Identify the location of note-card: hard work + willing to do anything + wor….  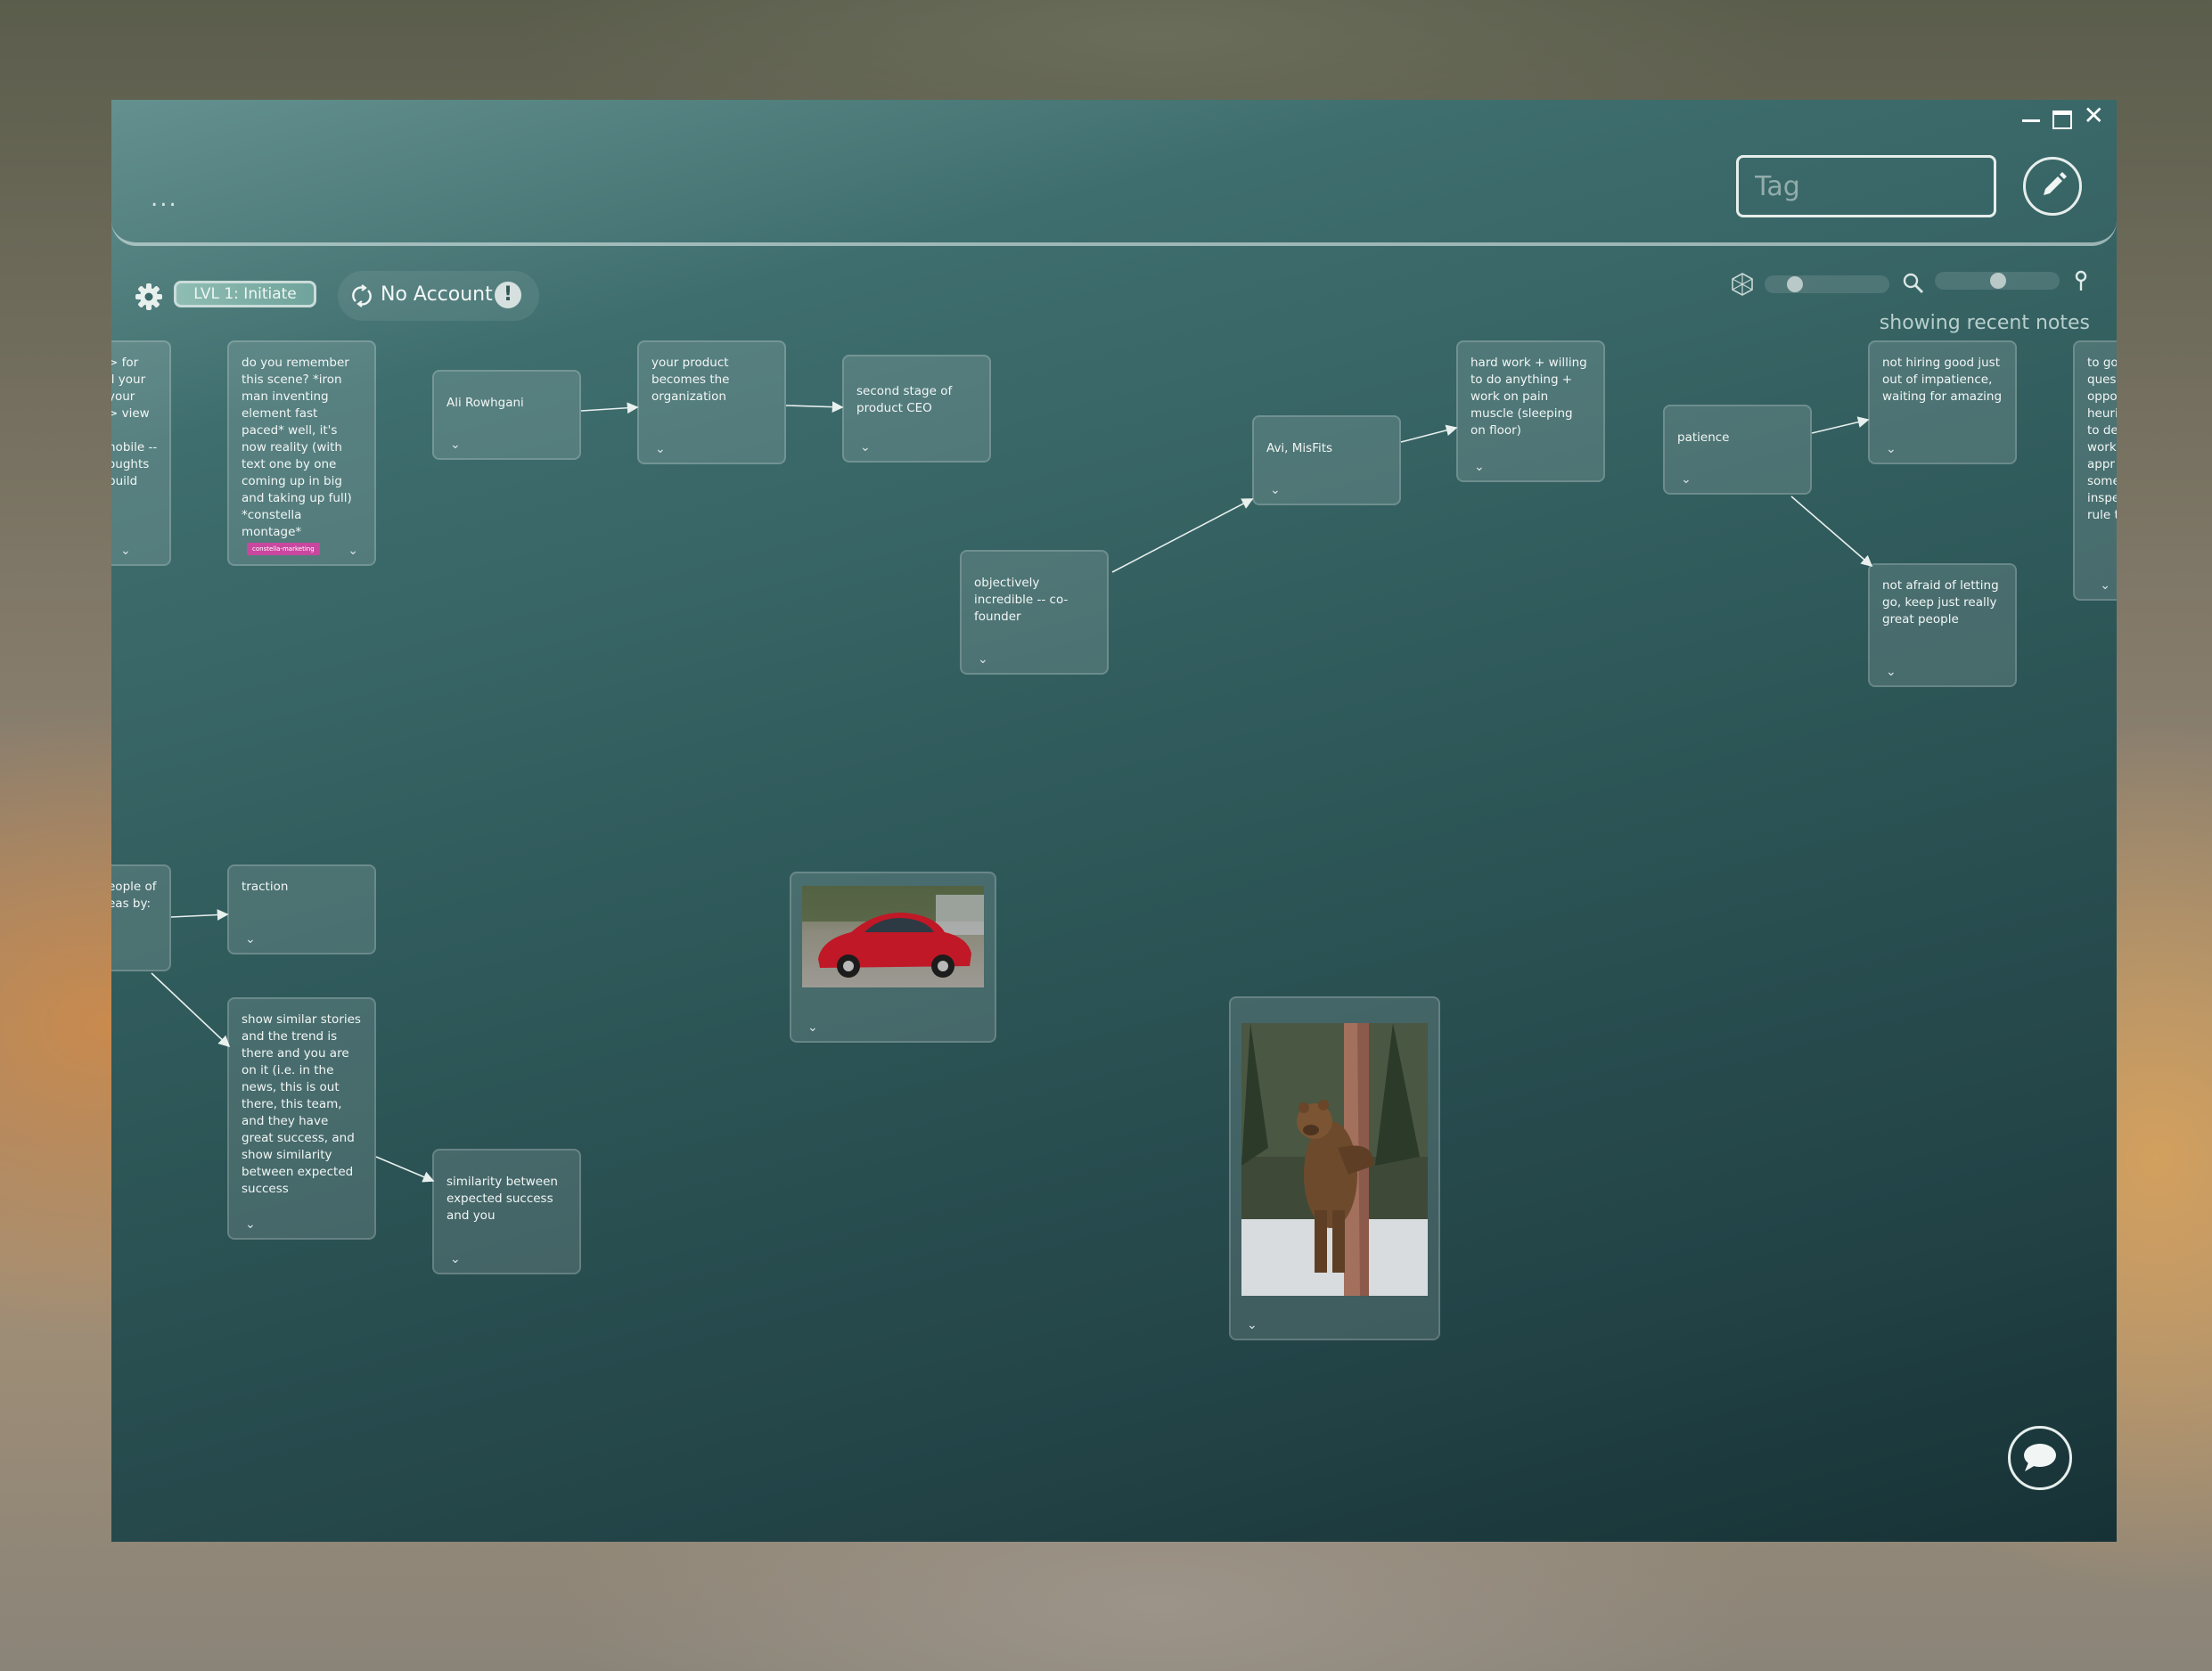
(1530, 411).